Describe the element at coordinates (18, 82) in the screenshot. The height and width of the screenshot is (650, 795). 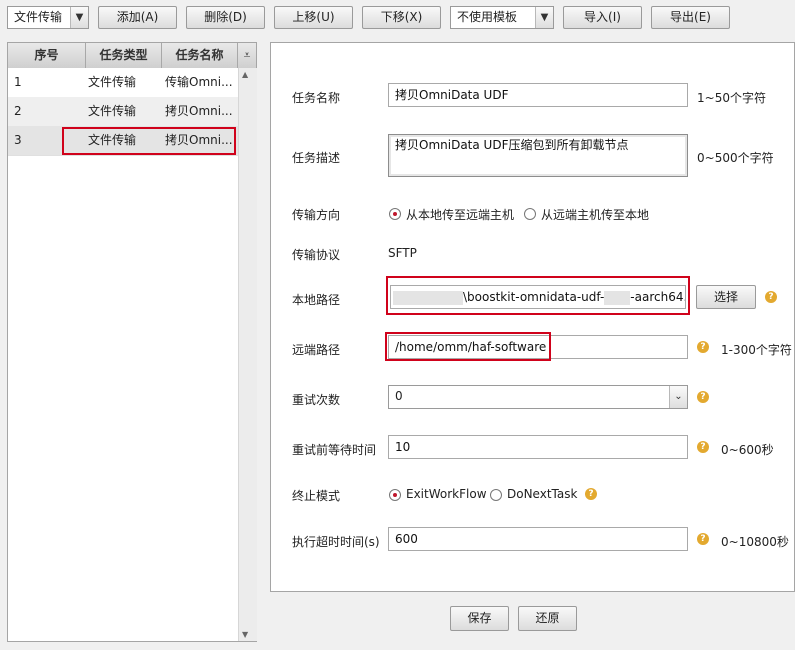
I see `row-no: 1` at that location.